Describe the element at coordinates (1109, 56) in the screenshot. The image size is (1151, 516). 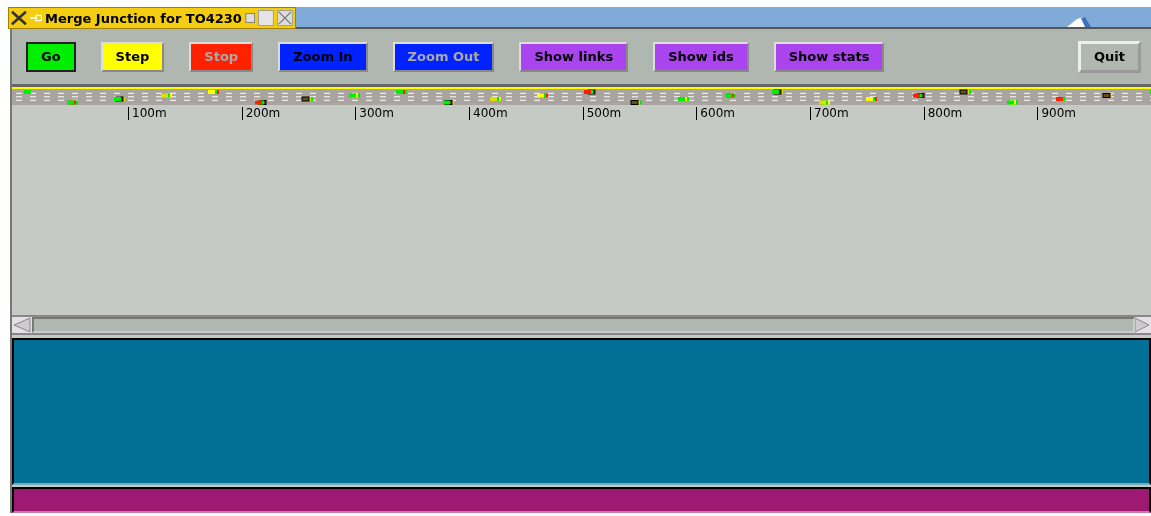
I see `quit-button: Quit` at that location.